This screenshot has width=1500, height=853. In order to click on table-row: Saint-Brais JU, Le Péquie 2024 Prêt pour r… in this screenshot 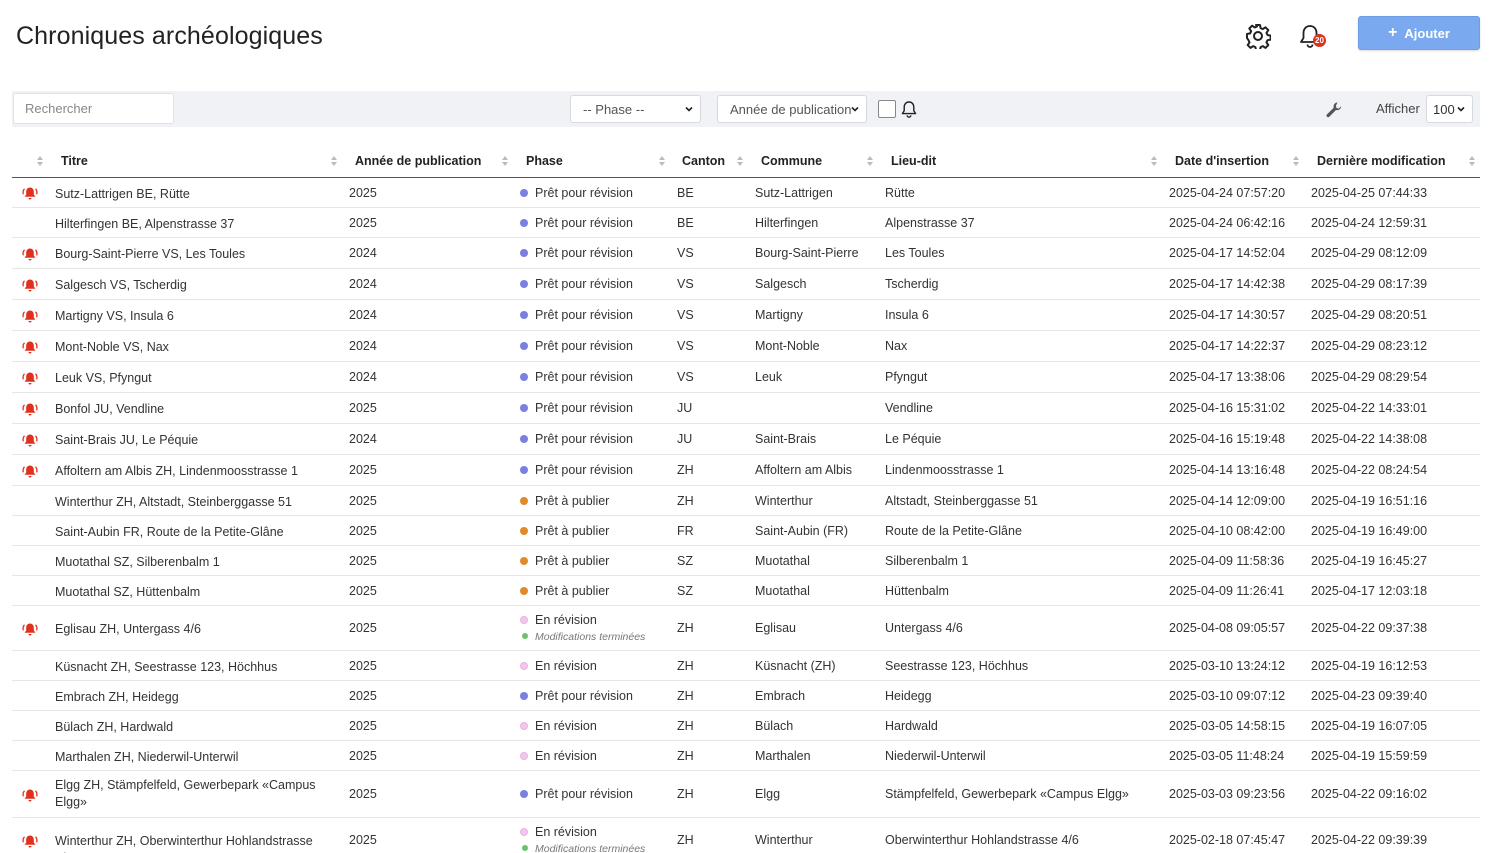, I will do `click(746, 439)`.